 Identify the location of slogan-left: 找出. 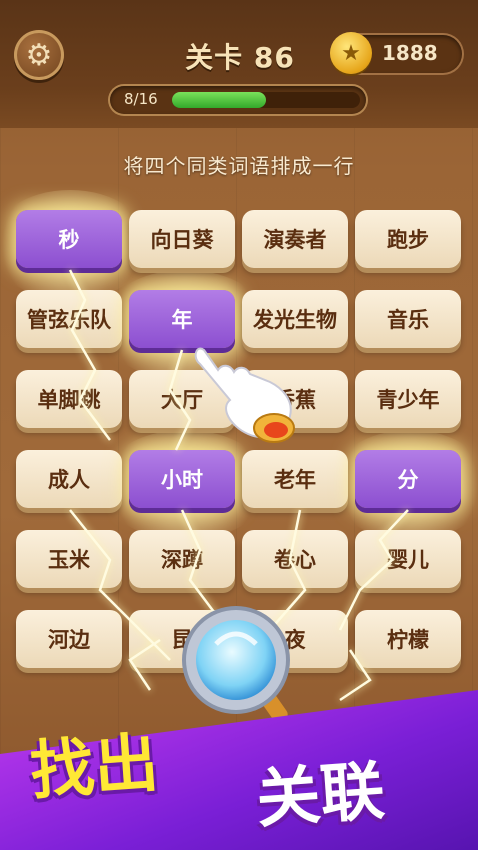
(94, 768).